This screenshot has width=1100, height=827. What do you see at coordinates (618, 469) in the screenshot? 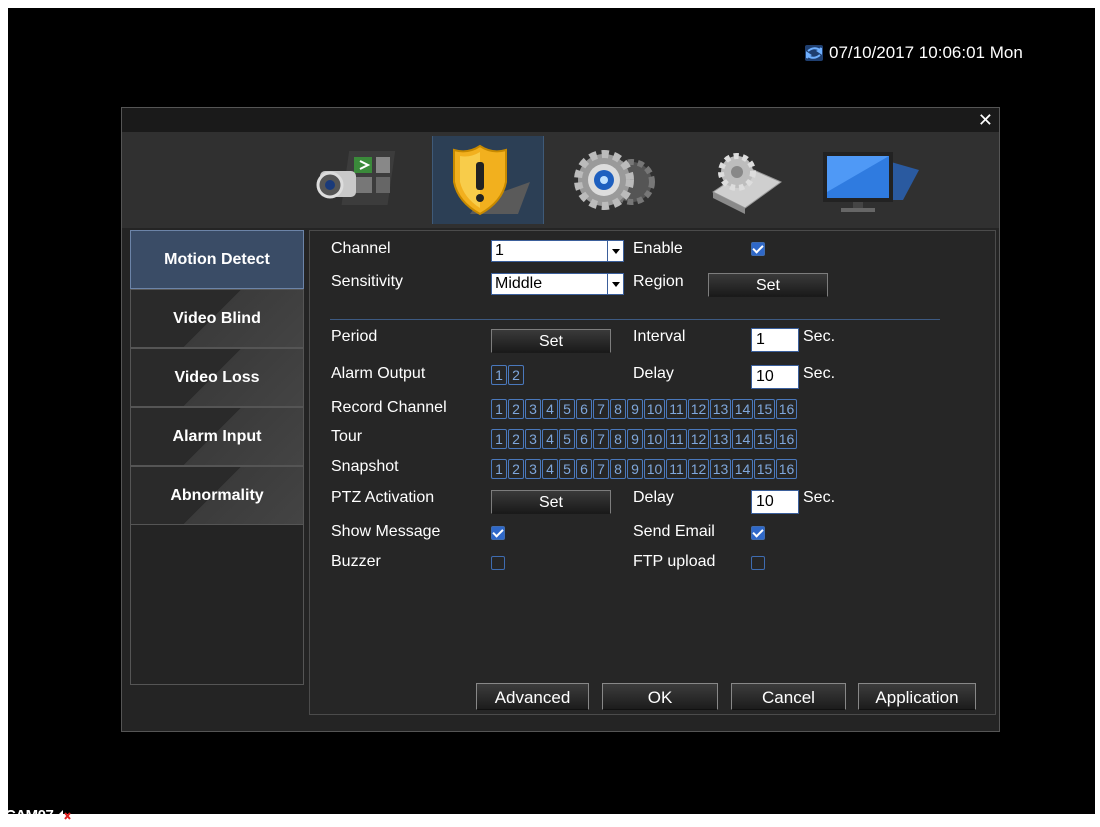
I see `snapshot-box-8: 8` at bounding box center [618, 469].